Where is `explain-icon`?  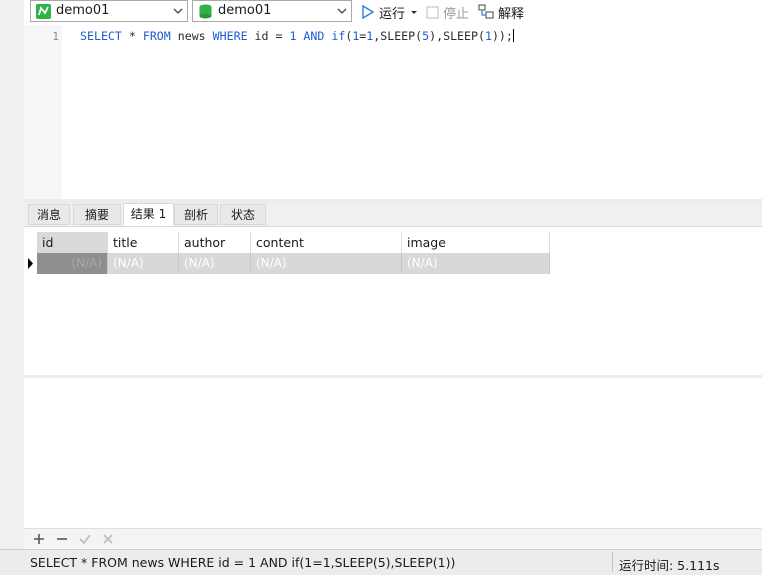
explain-icon is located at coordinates (486, 11).